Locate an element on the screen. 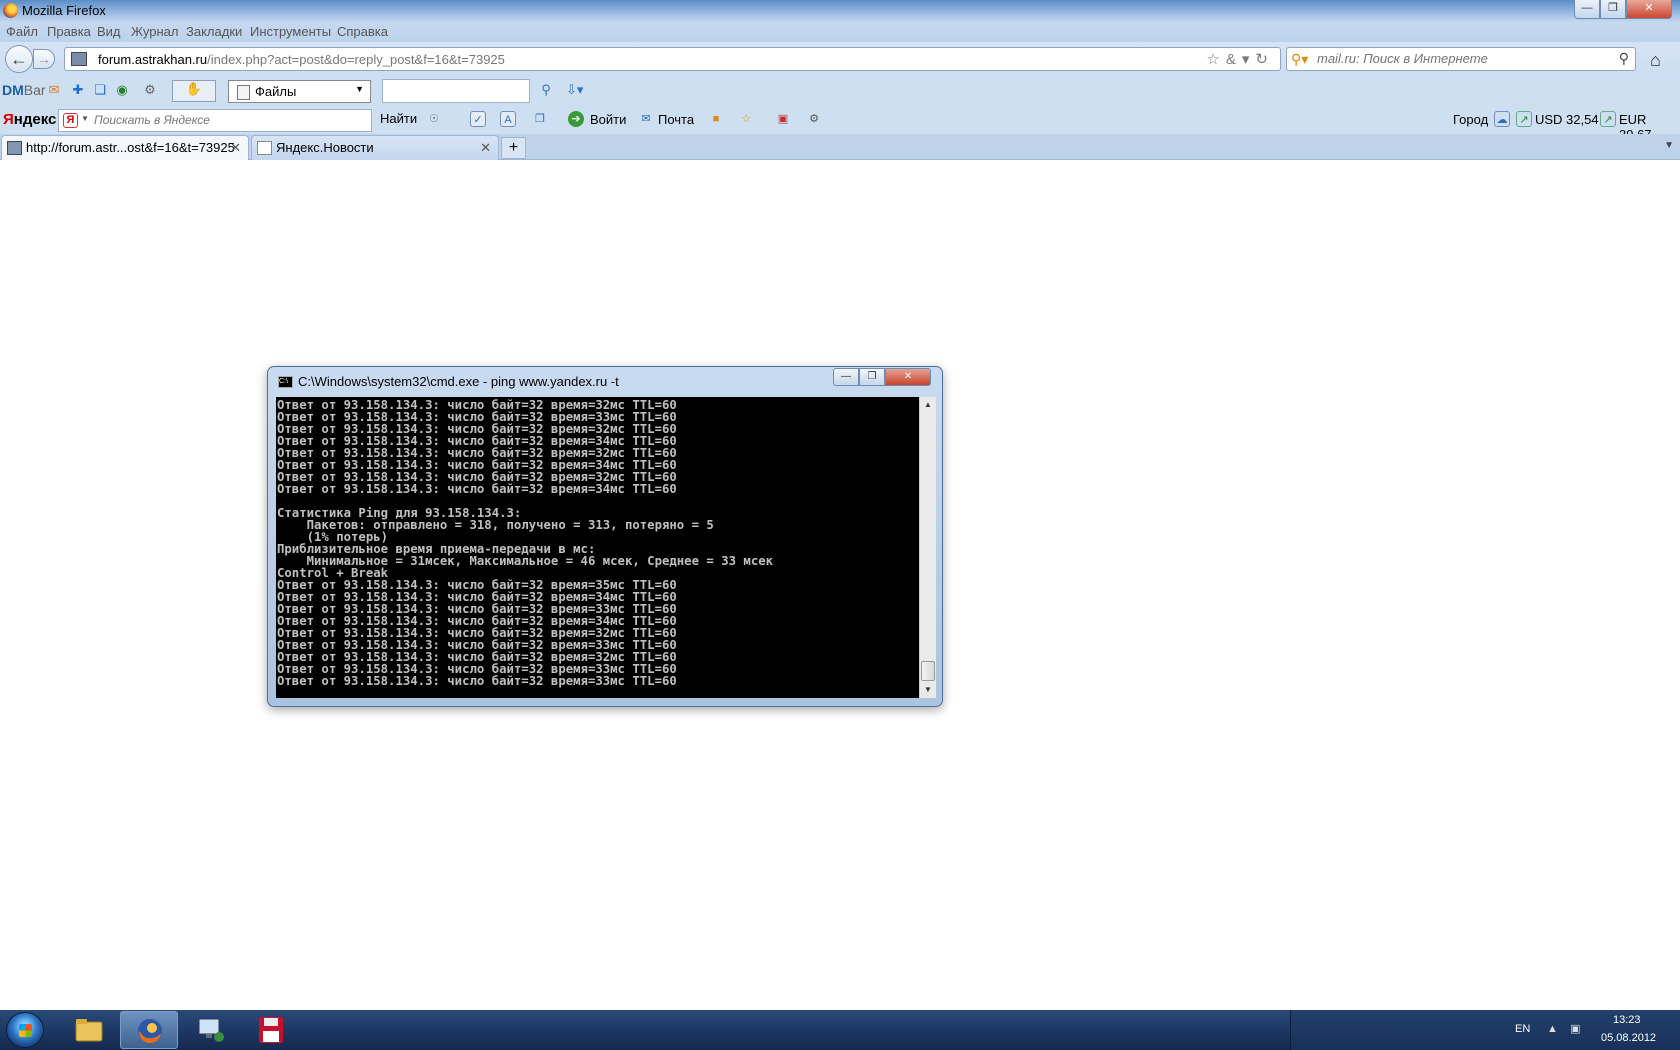  forward-button: → is located at coordinates (44, 59).